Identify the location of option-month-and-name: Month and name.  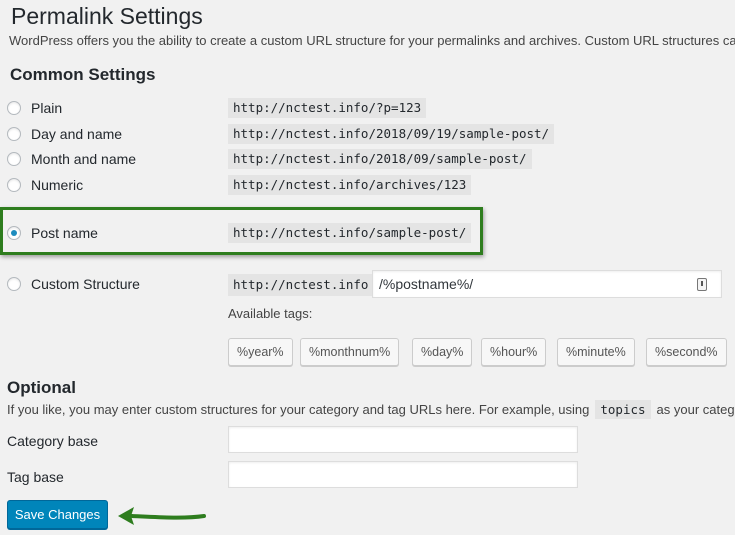
(71, 159).